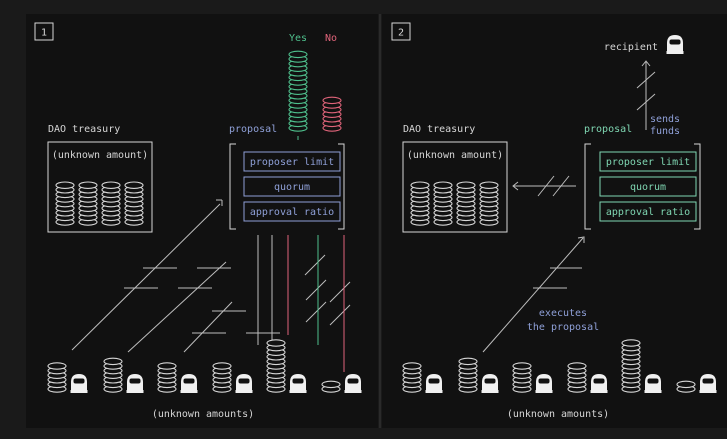 The height and width of the screenshot is (439, 727). I want to click on panel-2-approval-ratio: approval ratio, so click(648, 212).